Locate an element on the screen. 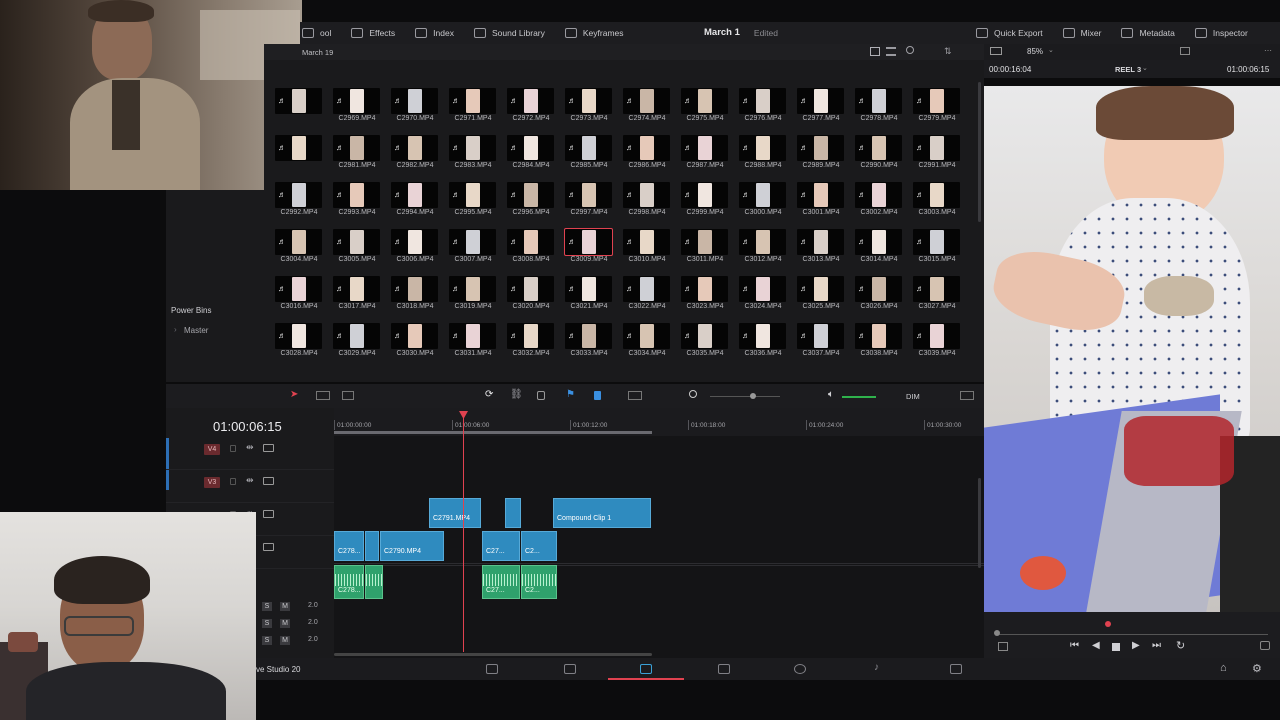 The image size is (1280, 720). skip-back-icon: ⏮ is located at coordinates (1074, 645).